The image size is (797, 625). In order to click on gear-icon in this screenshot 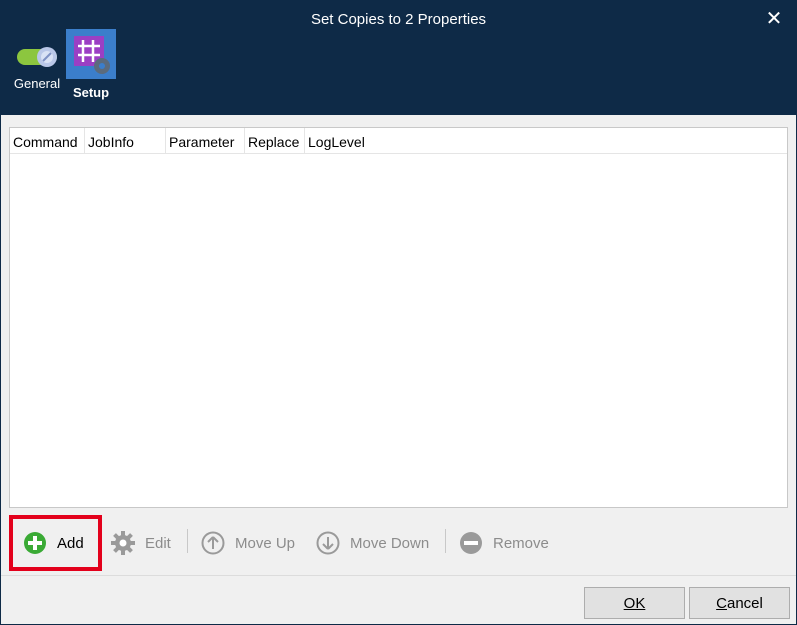, I will do `click(123, 543)`.